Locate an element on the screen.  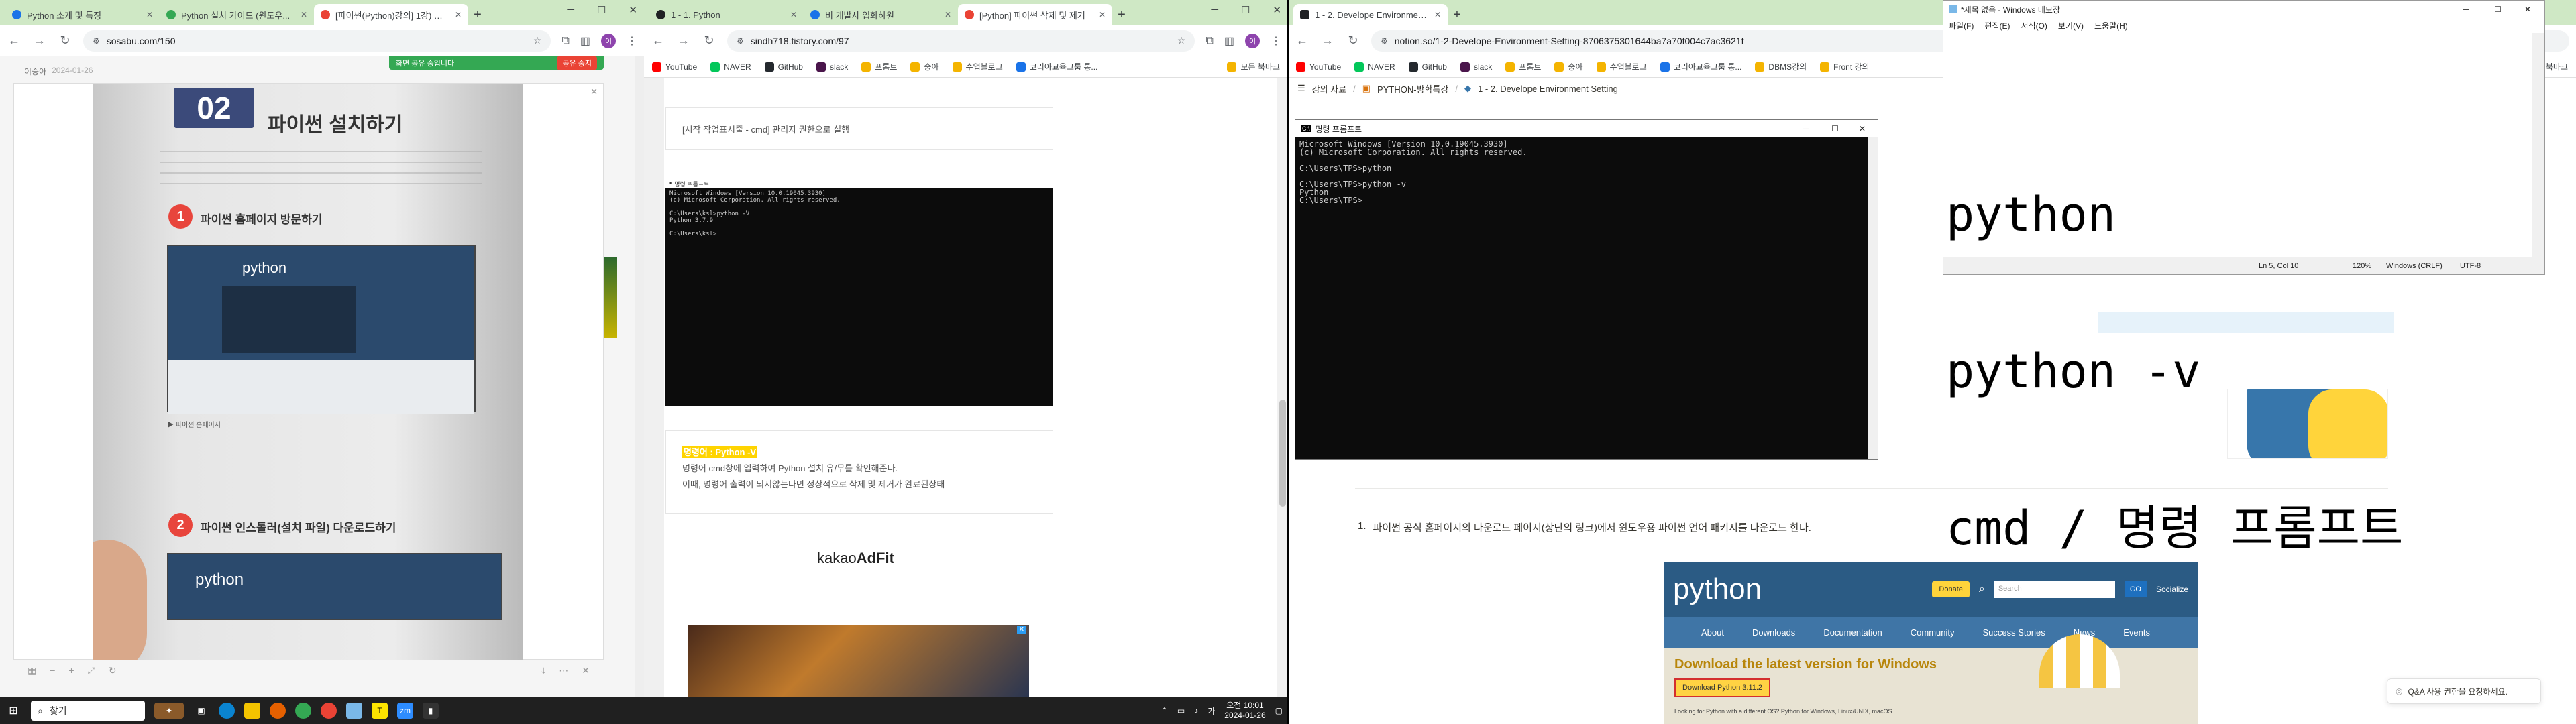
zoom-out-icon: − is located at coordinates (52, 670).